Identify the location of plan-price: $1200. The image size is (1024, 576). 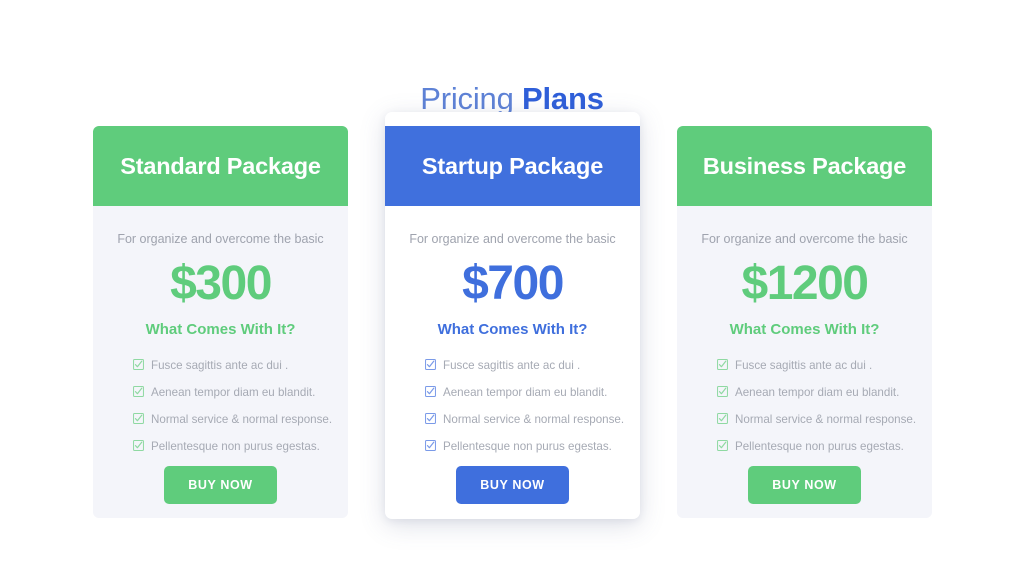
(805, 283).